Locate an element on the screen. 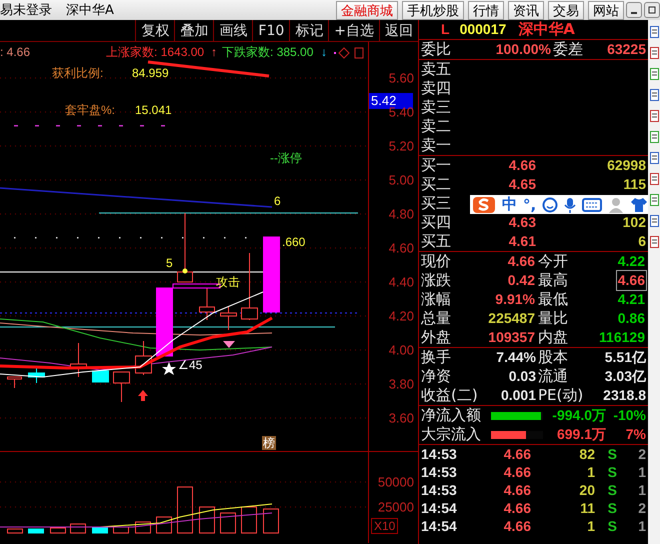 This screenshot has height=544, width=660. restore-button is located at coordinates (652, 10).